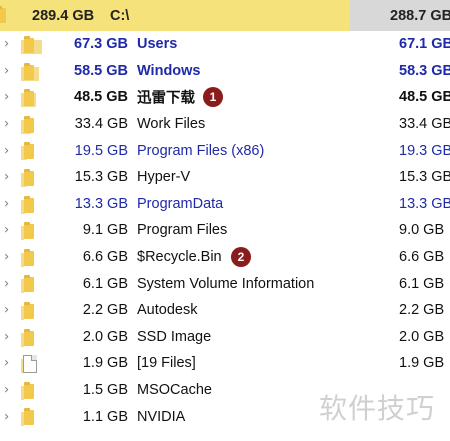  I want to click on row-name: $Recycle.Bin, so click(179, 257).